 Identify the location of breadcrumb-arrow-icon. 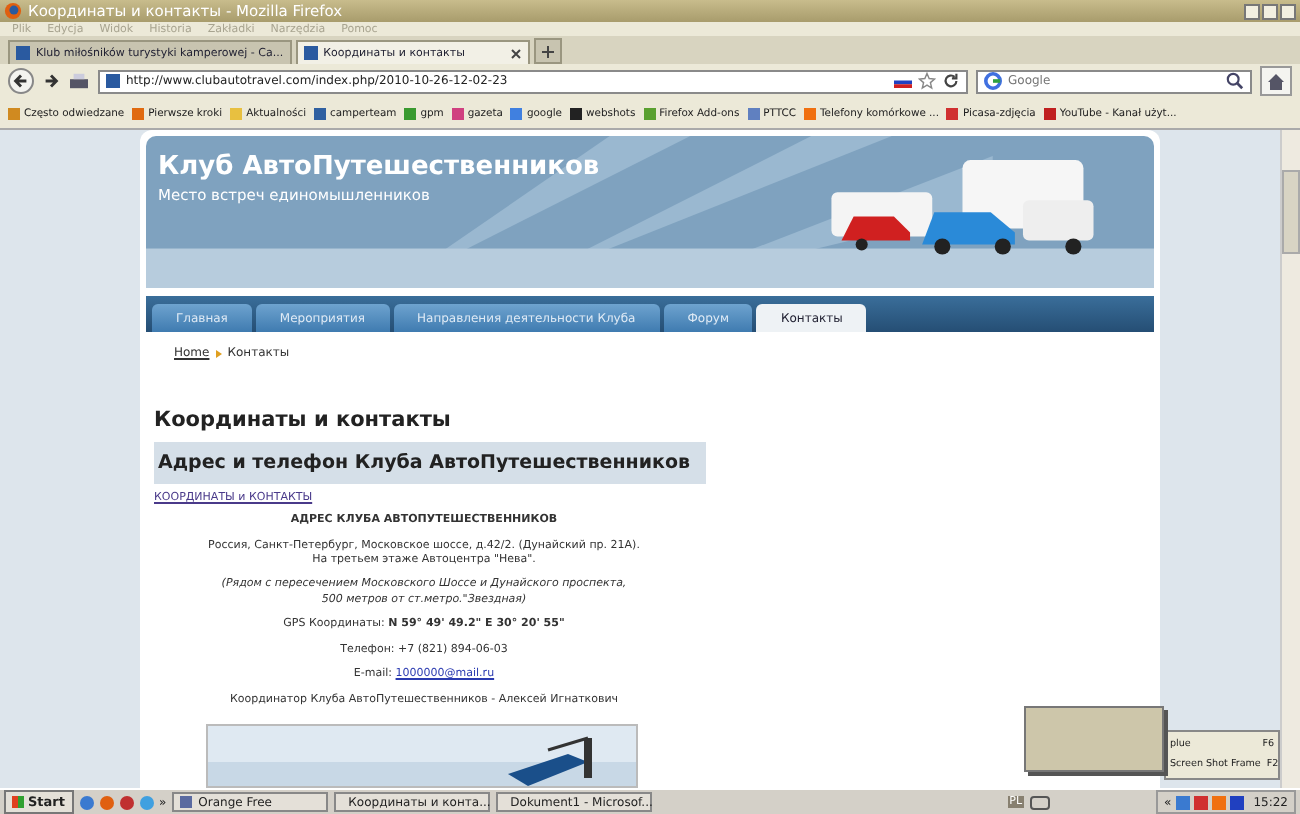
(218, 353).